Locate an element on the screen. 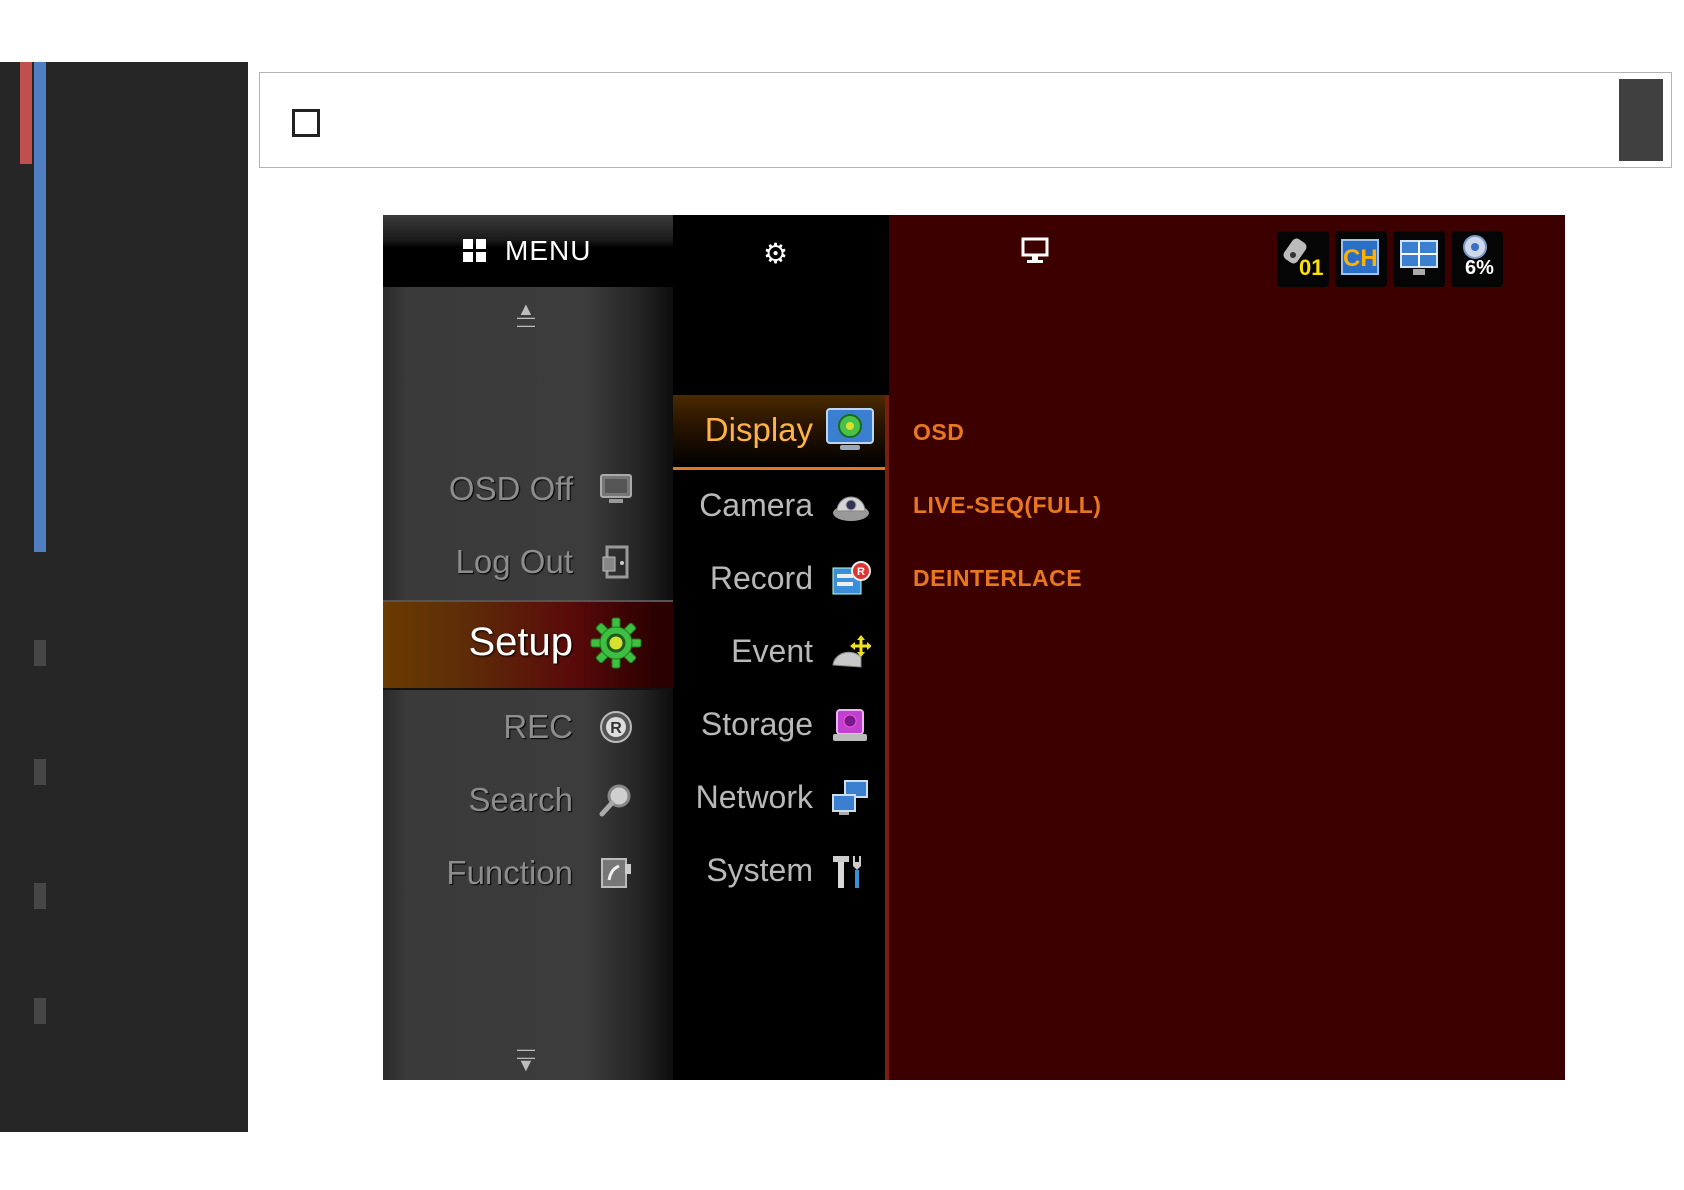  submenu-item-system: System is located at coordinates (779, 872).